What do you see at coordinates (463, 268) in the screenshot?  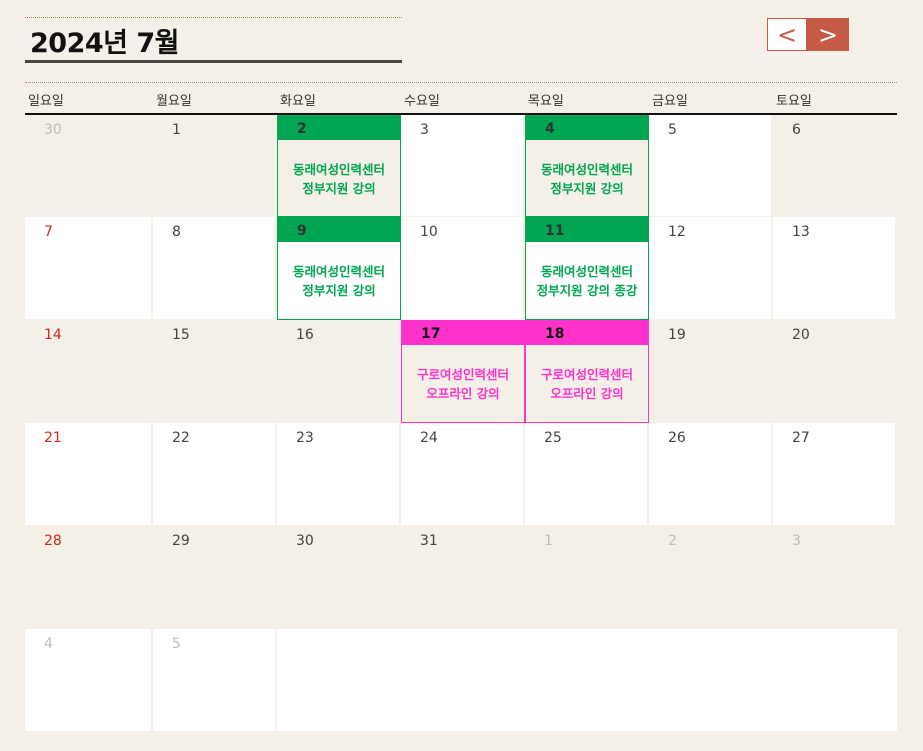 I see `day-cell: 10` at bounding box center [463, 268].